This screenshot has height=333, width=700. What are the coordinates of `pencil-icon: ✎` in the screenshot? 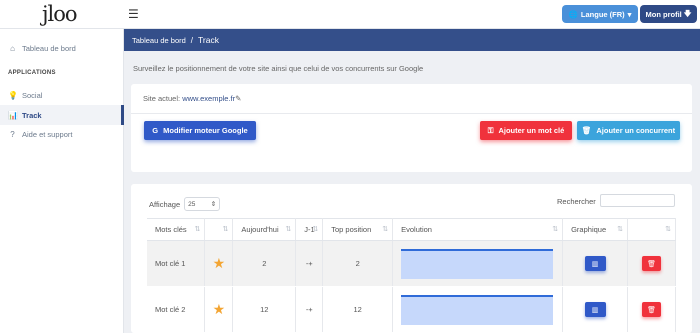 It's located at (238, 98).